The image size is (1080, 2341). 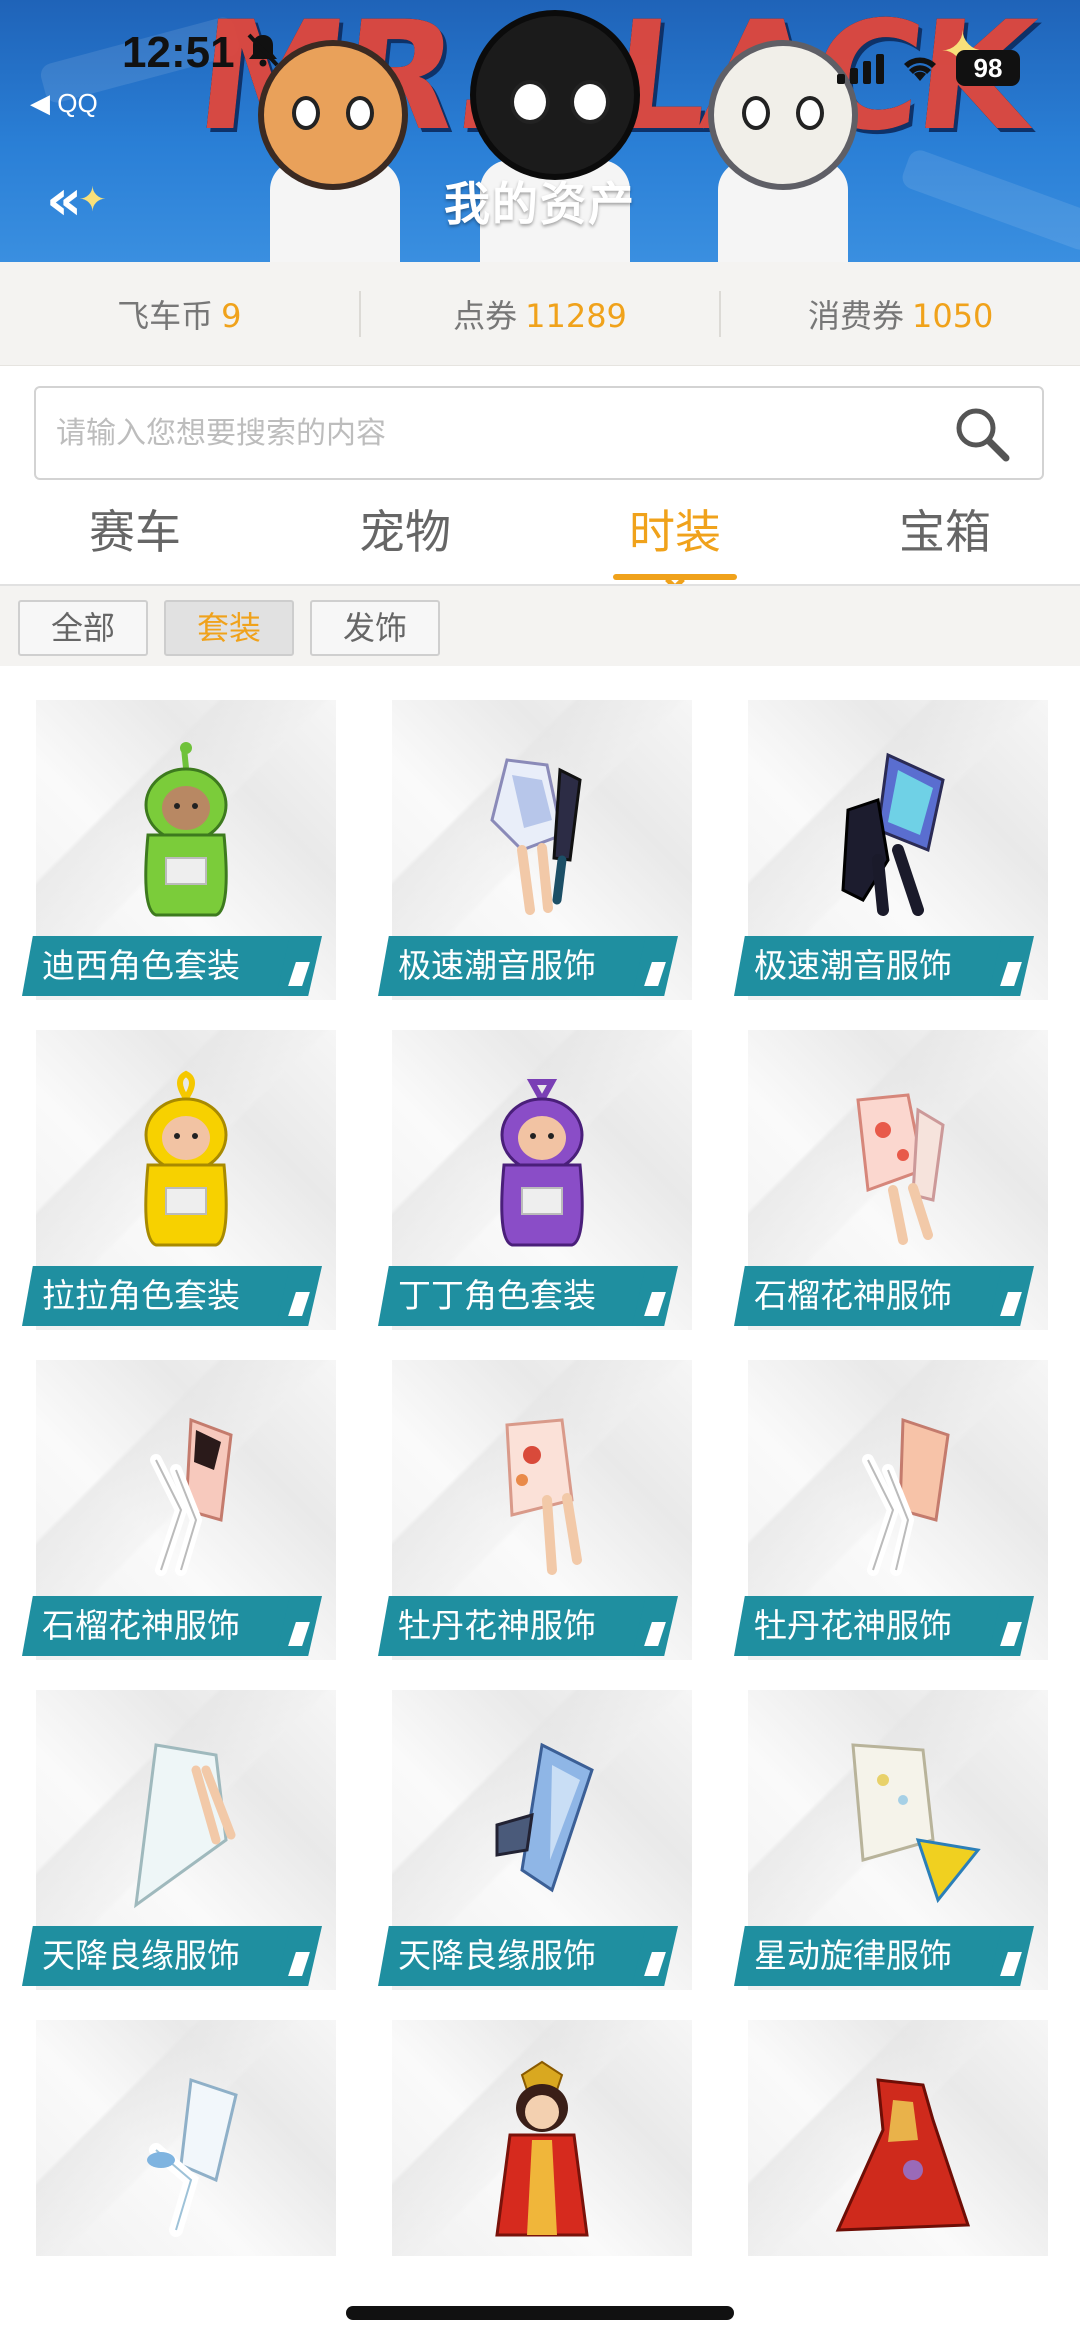 What do you see at coordinates (191, 1496) in the screenshot?
I see `pink-white-outfit-image` at bounding box center [191, 1496].